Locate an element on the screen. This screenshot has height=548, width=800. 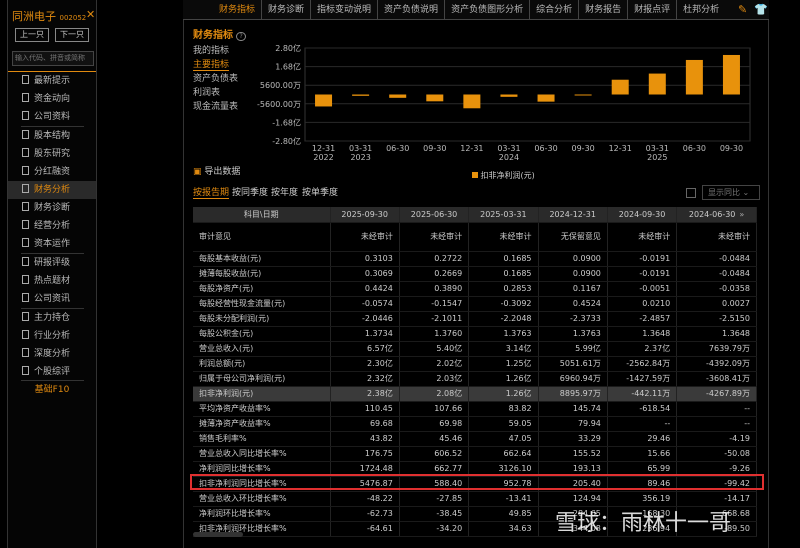
stock-search-input is located at coordinates (53, 58).